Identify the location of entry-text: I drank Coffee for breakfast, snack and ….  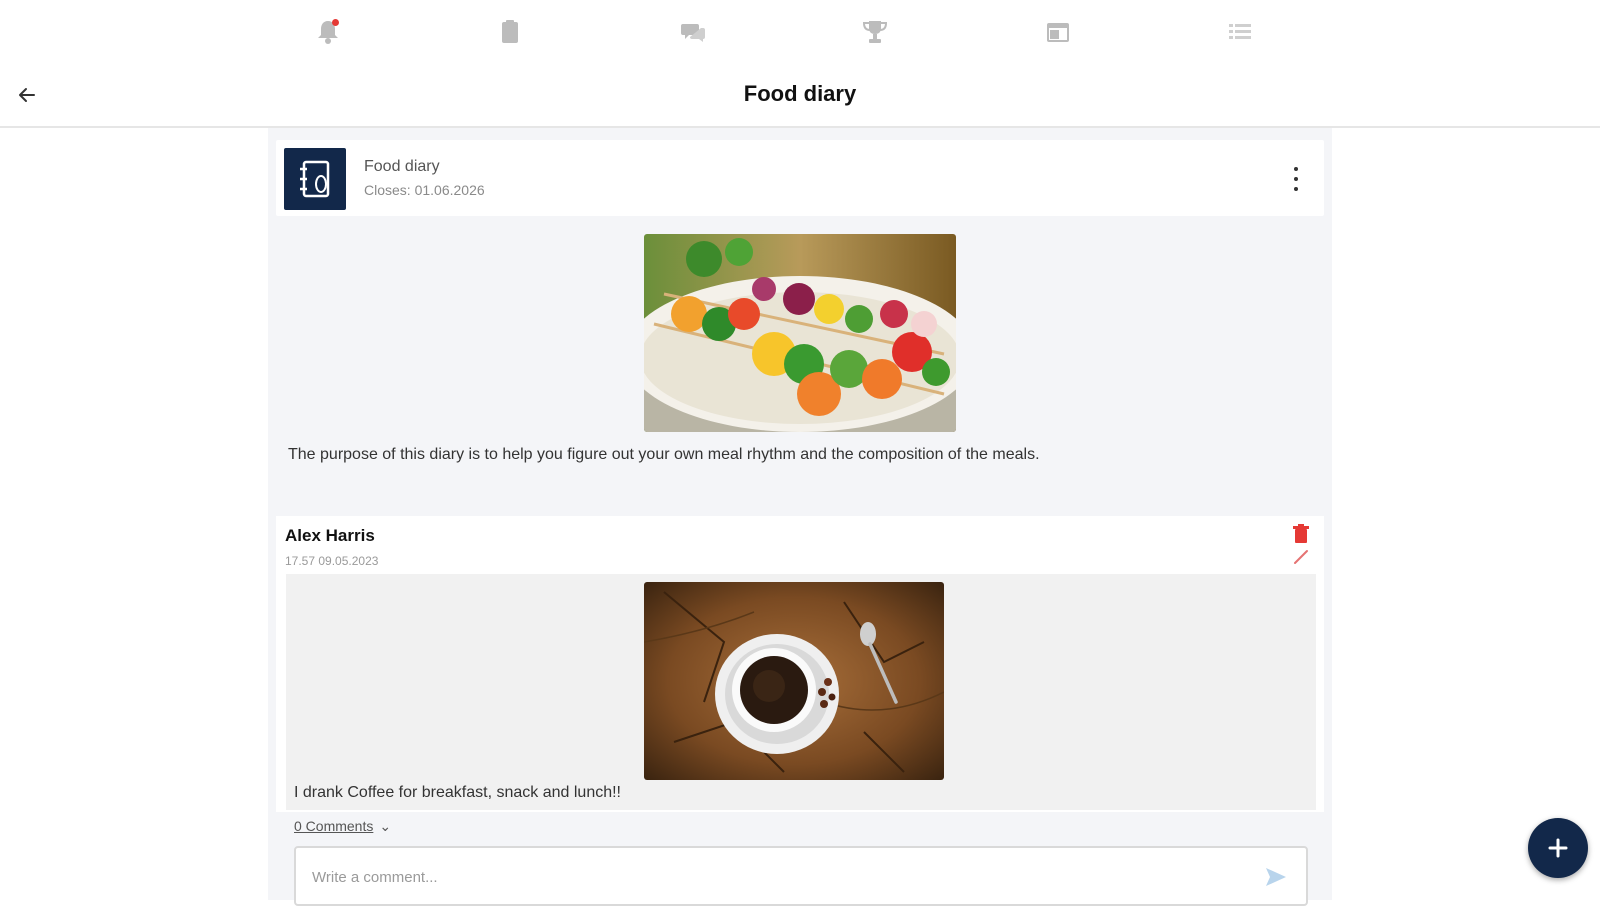
(457, 792).